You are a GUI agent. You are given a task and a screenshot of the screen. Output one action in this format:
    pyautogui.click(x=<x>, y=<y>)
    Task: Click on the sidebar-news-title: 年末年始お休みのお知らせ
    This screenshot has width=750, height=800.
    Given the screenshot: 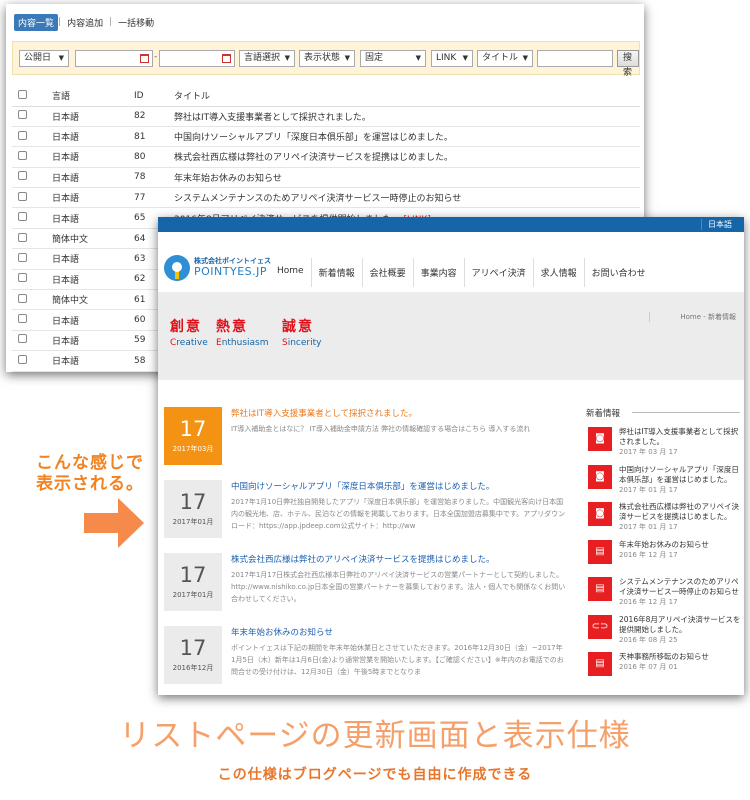 What is the action you would take?
    pyautogui.click(x=680, y=545)
    